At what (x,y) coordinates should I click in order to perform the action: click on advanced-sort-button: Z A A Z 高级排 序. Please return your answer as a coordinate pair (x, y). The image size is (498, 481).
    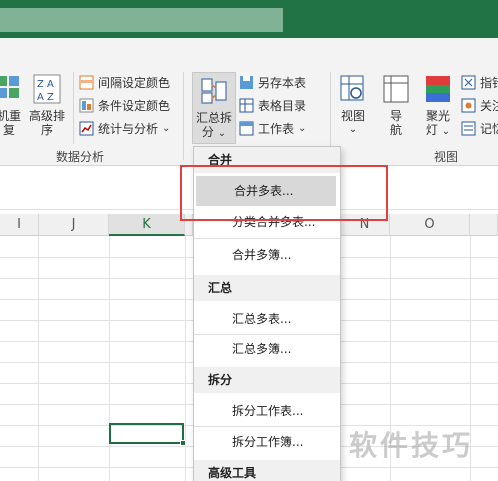
    Looking at the image, I should click on (47, 105).